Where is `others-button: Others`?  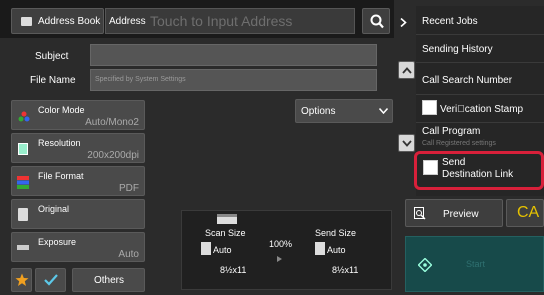
others-button: Others is located at coordinates (108, 280).